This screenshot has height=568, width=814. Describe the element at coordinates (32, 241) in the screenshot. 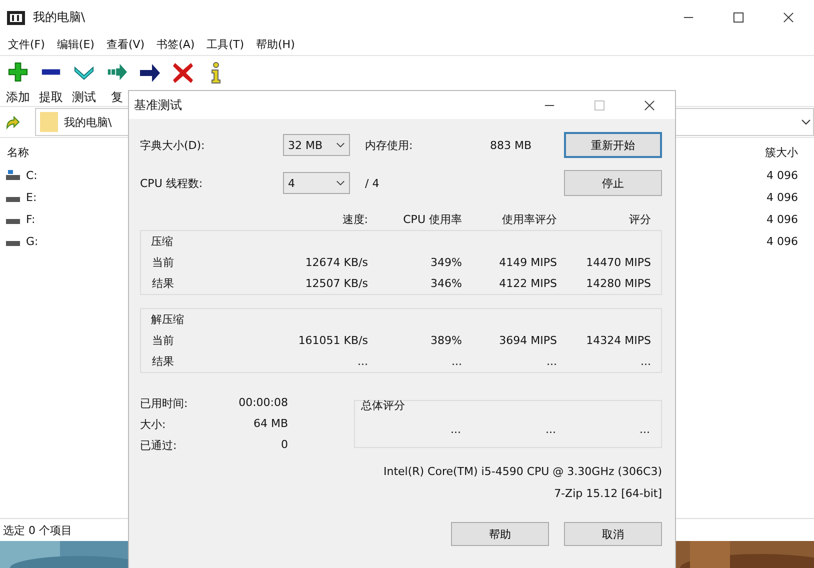

I see `drive-name: G:` at that location.